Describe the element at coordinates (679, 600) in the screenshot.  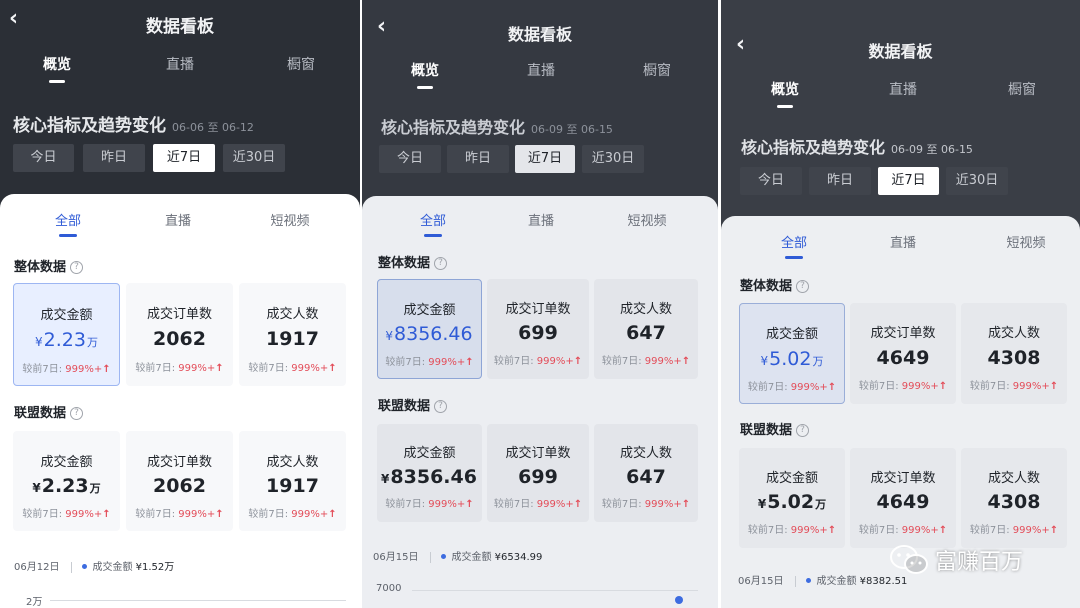
I see `chart-point` at that location.